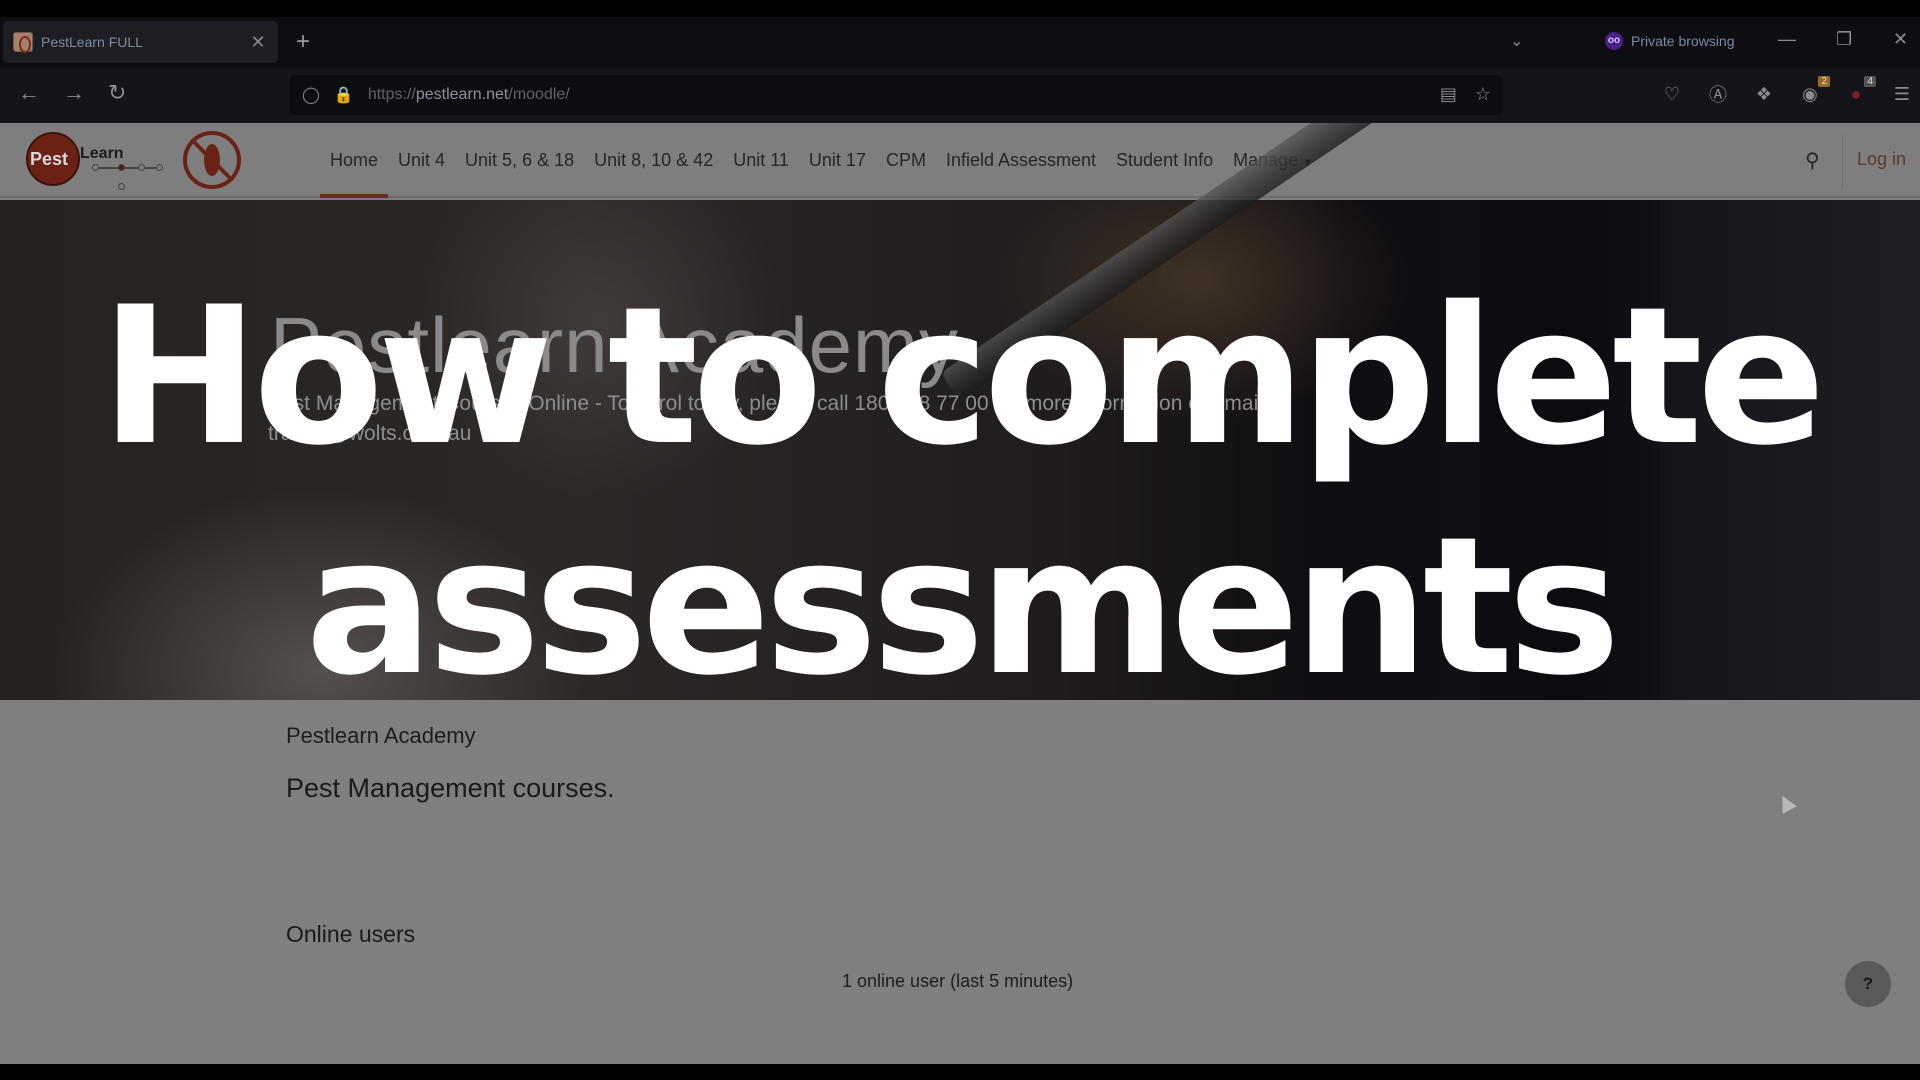  Describe the element at coordinates (1787, 39) in the screenshot. I see `minimize-icon: —` at that location.